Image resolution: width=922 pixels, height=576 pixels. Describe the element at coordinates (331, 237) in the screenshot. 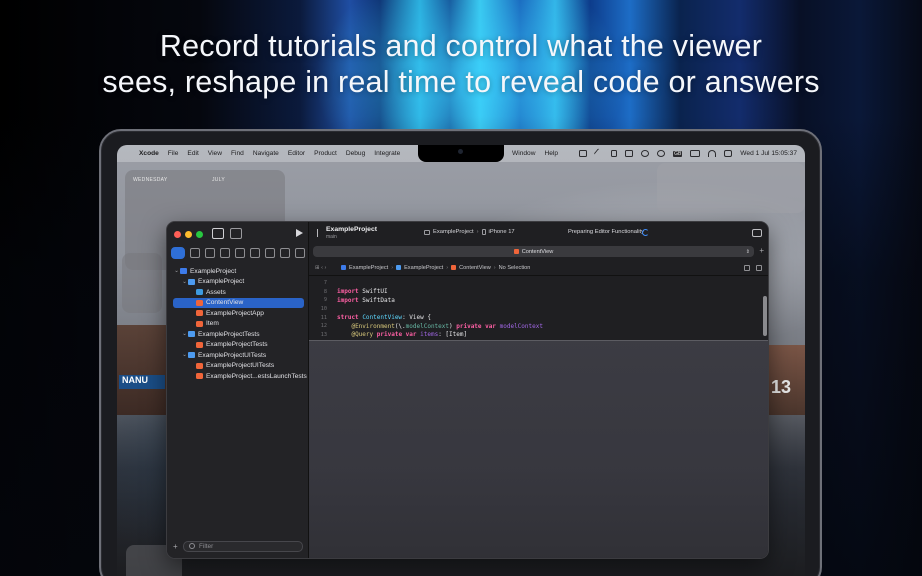

I see `toolbar-branch: main` at that location.